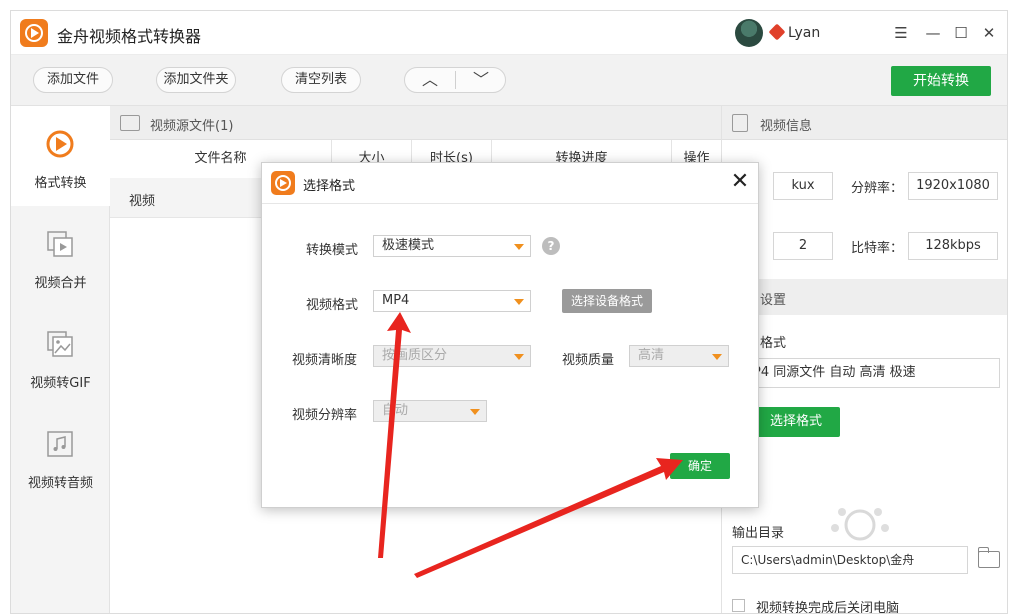 Image resolution: width=1020 pixels, height=614 pixels. Describe the element at coordinates (73, 80) in the screenshot. I see `add-file-button: 添加文件` at that location.